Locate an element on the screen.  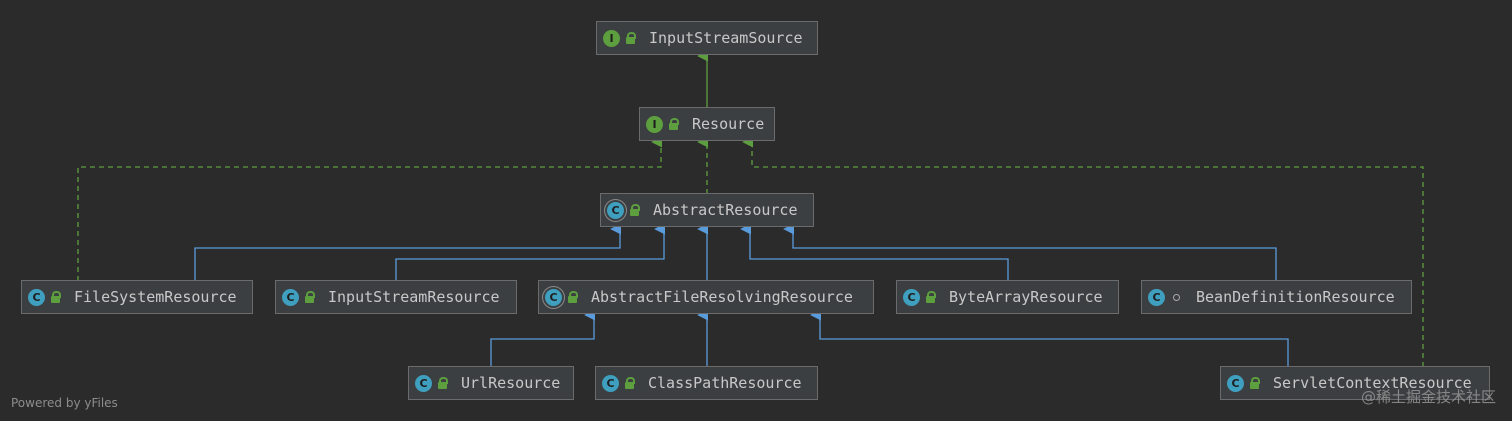
edge-filesystemresource-resource is located at coordinates (370, 208).